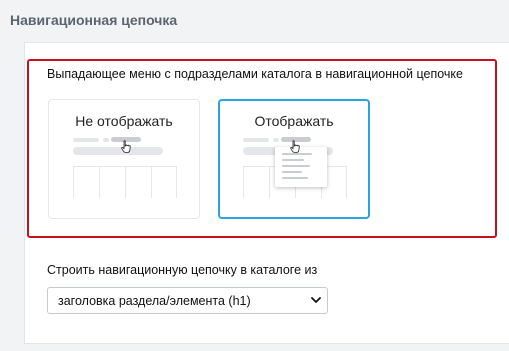 The image size is (509, 351). Describe the element at coordinates (316, 300) in the screenshot. I see `chevron-down-icon` at that location.